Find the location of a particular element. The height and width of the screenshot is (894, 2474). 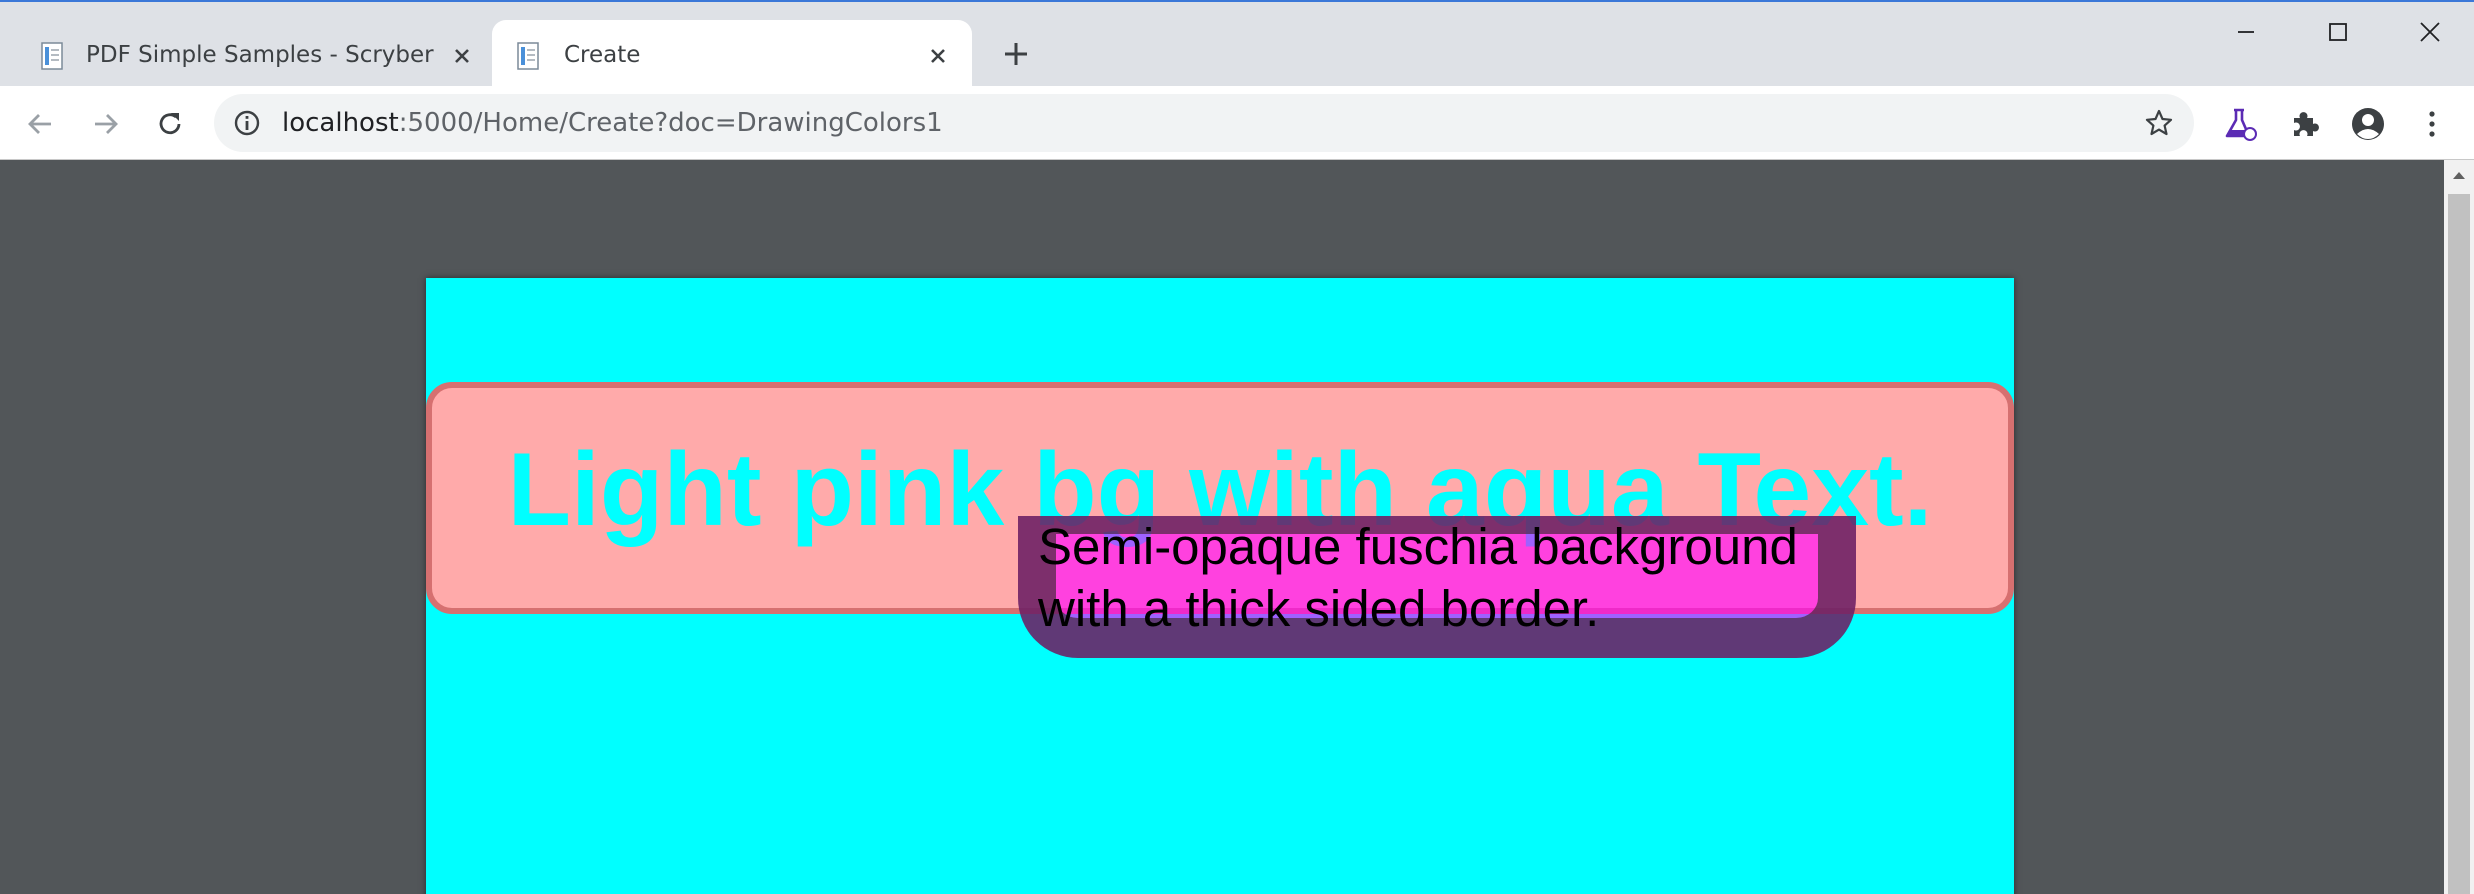

vertical-scrollbar is located at coordinates (2459, 527).